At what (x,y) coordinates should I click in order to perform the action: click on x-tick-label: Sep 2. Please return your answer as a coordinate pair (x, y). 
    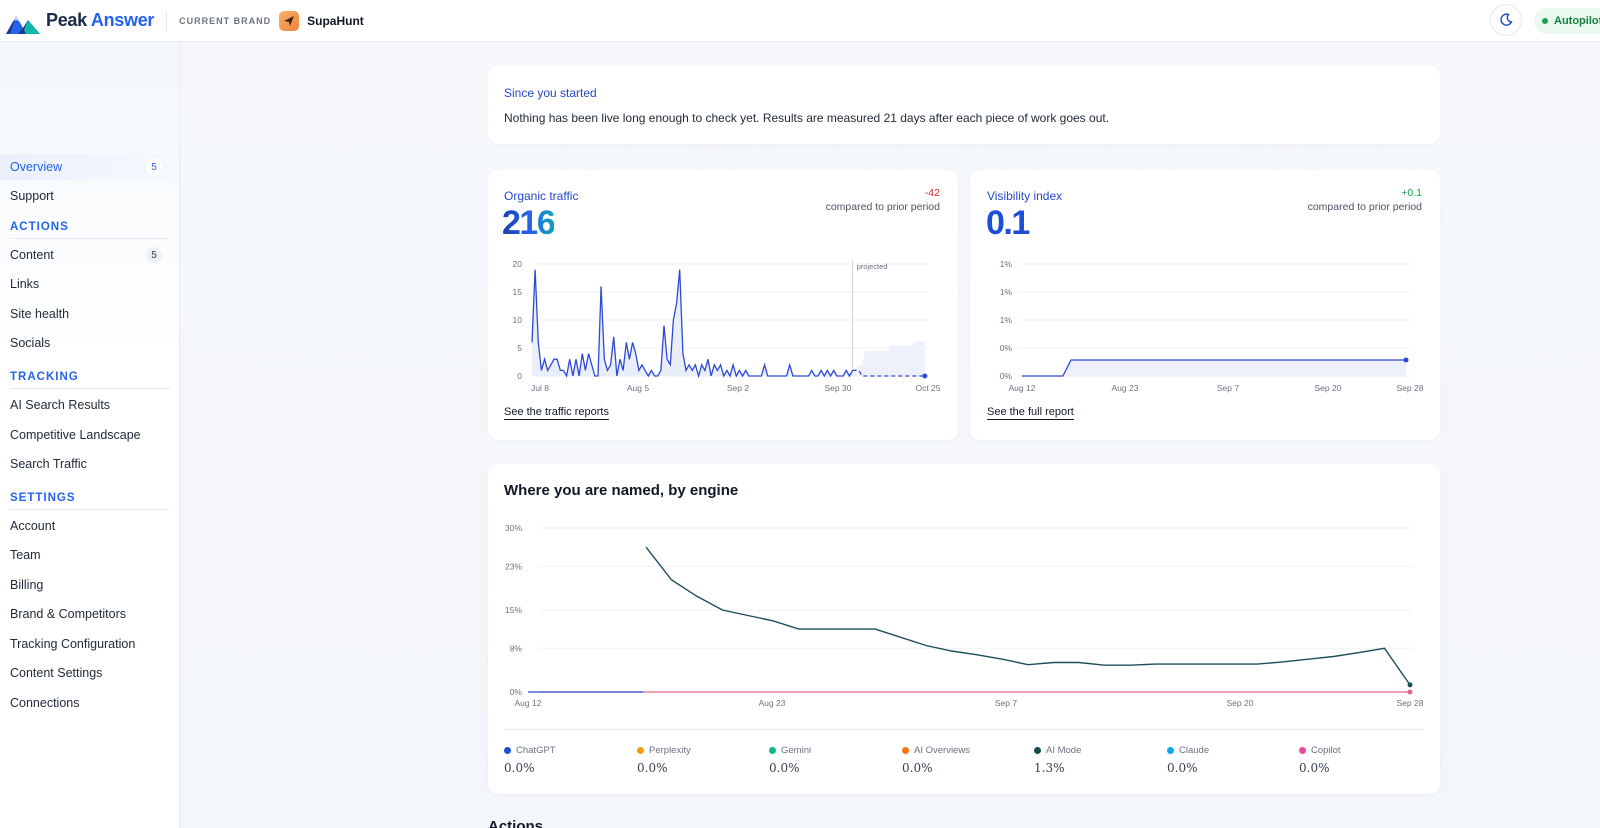
    Looking at the image, I should click on (738, 388).